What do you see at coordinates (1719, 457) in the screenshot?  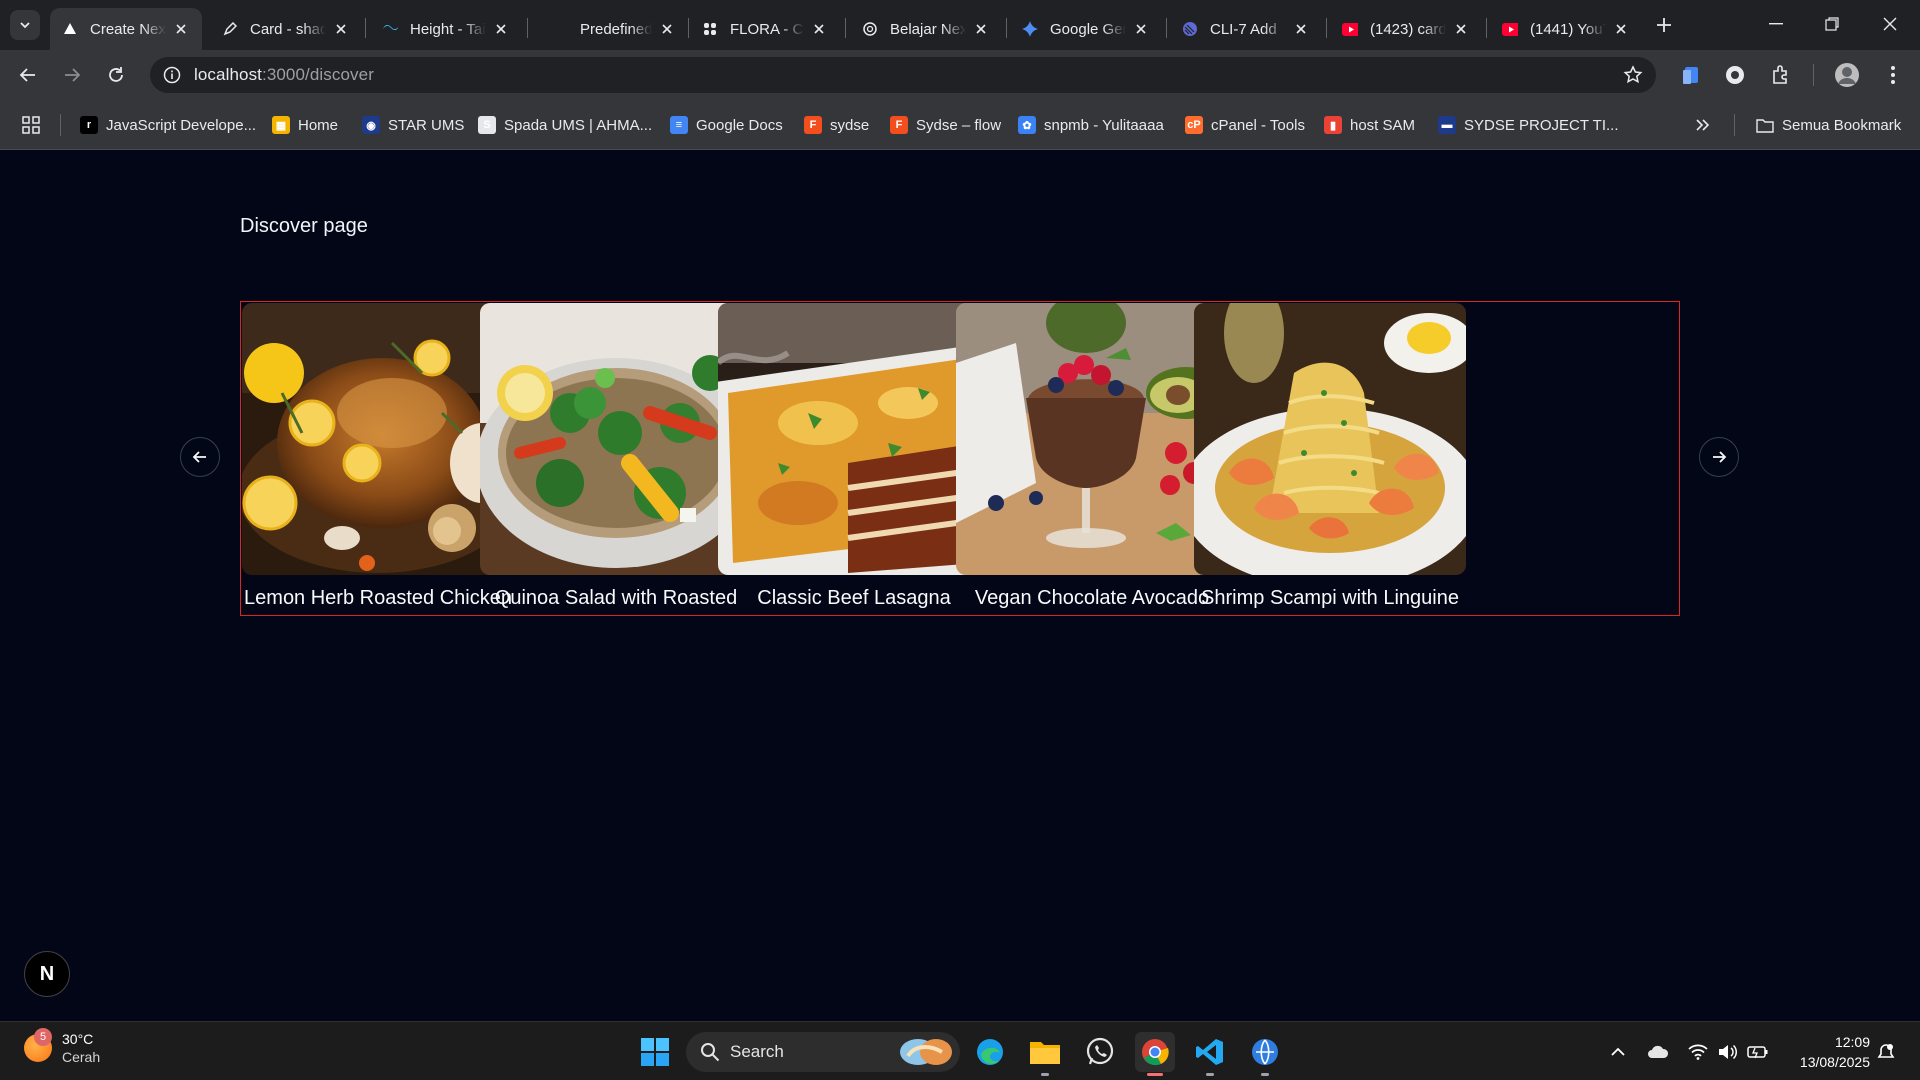 I see `carousel-next-button` at bounding box center [1719, 457].